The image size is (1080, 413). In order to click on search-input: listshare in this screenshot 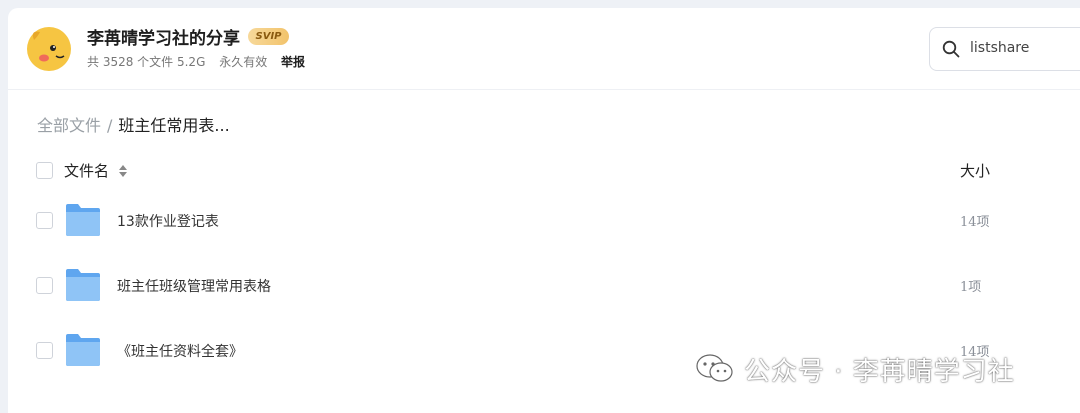, I will do `click(999, 48)`.